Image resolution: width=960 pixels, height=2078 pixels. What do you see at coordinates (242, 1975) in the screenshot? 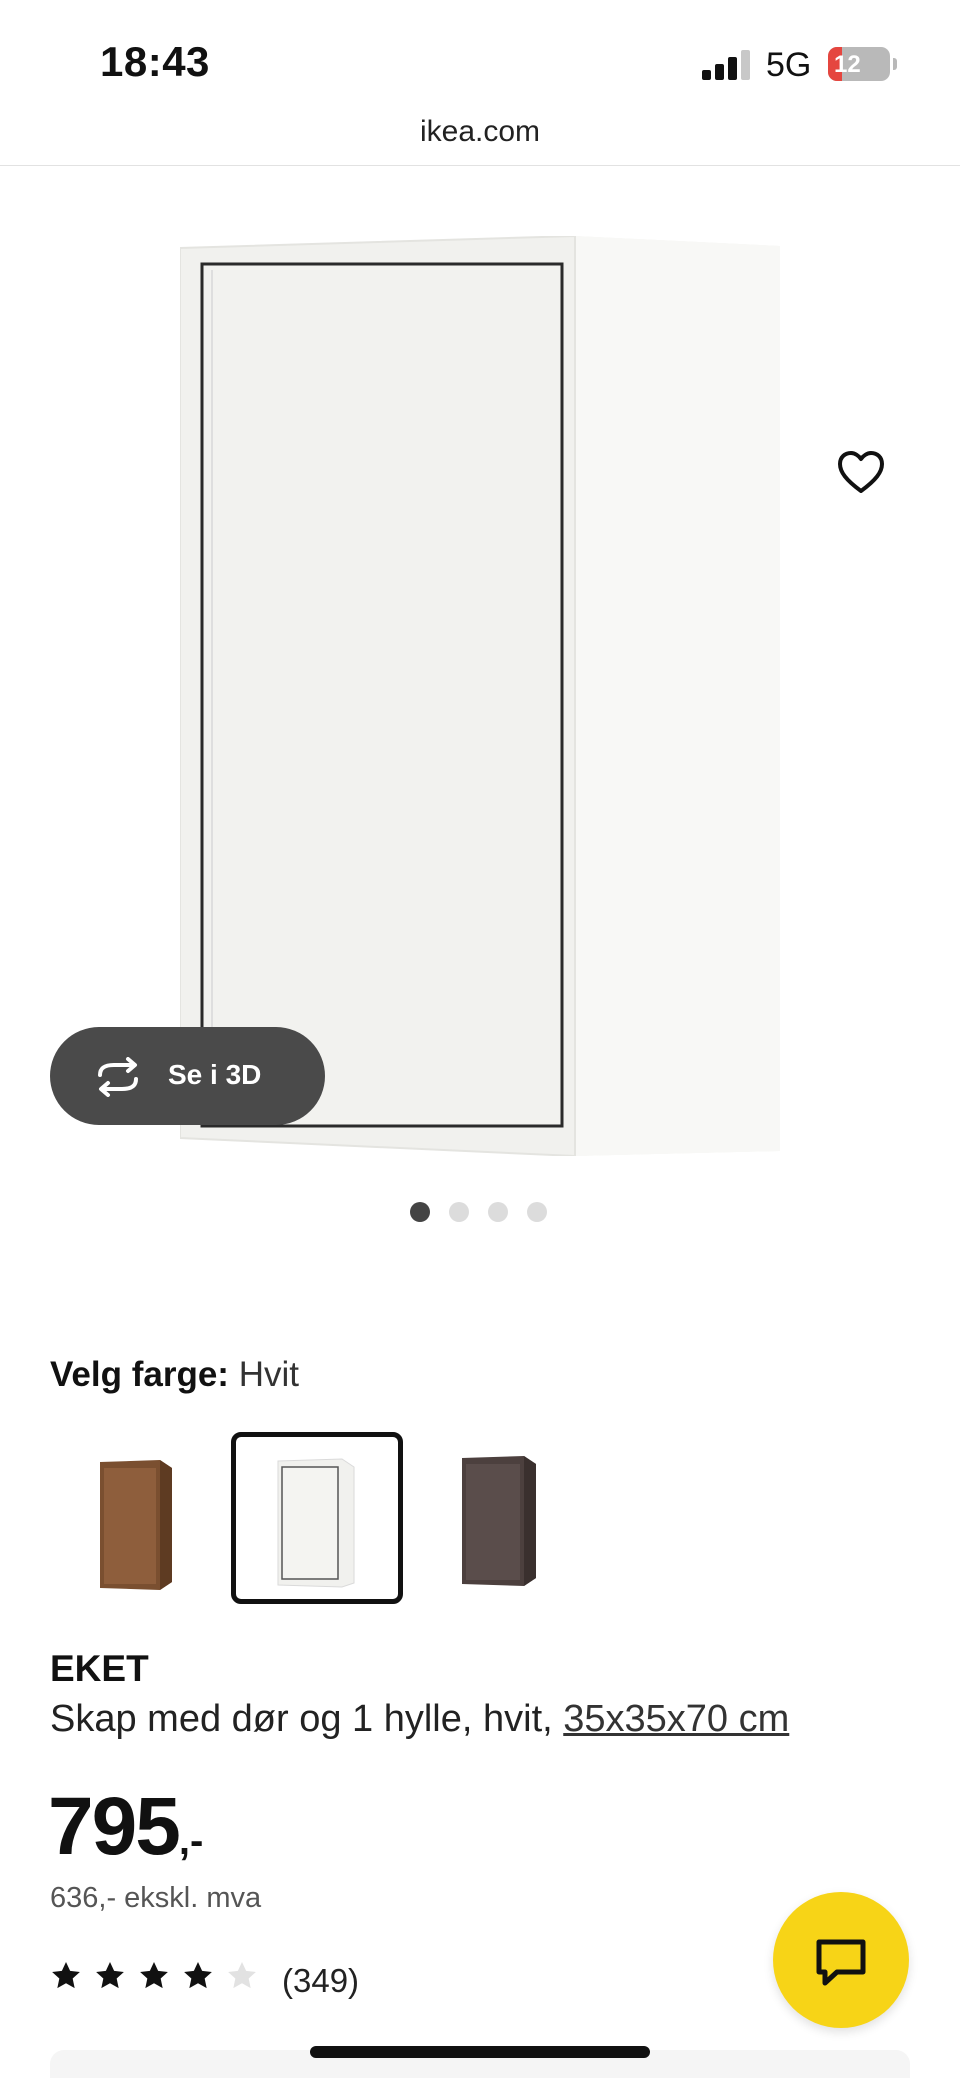
I see `star-empty-icon` at bounding box center [242, 1975].